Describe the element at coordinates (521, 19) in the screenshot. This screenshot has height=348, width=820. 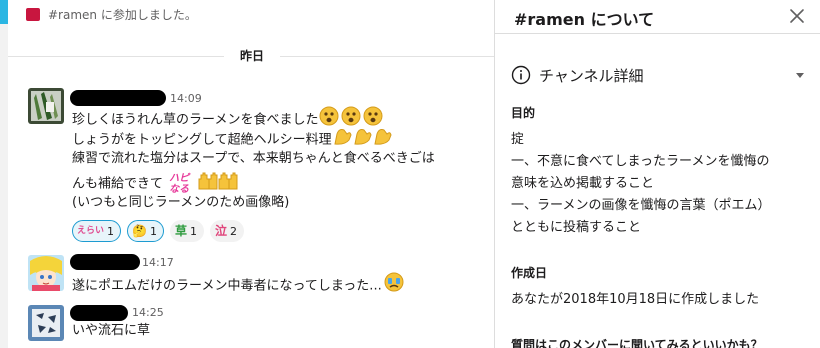
I see `channel-hash: #` at that location.